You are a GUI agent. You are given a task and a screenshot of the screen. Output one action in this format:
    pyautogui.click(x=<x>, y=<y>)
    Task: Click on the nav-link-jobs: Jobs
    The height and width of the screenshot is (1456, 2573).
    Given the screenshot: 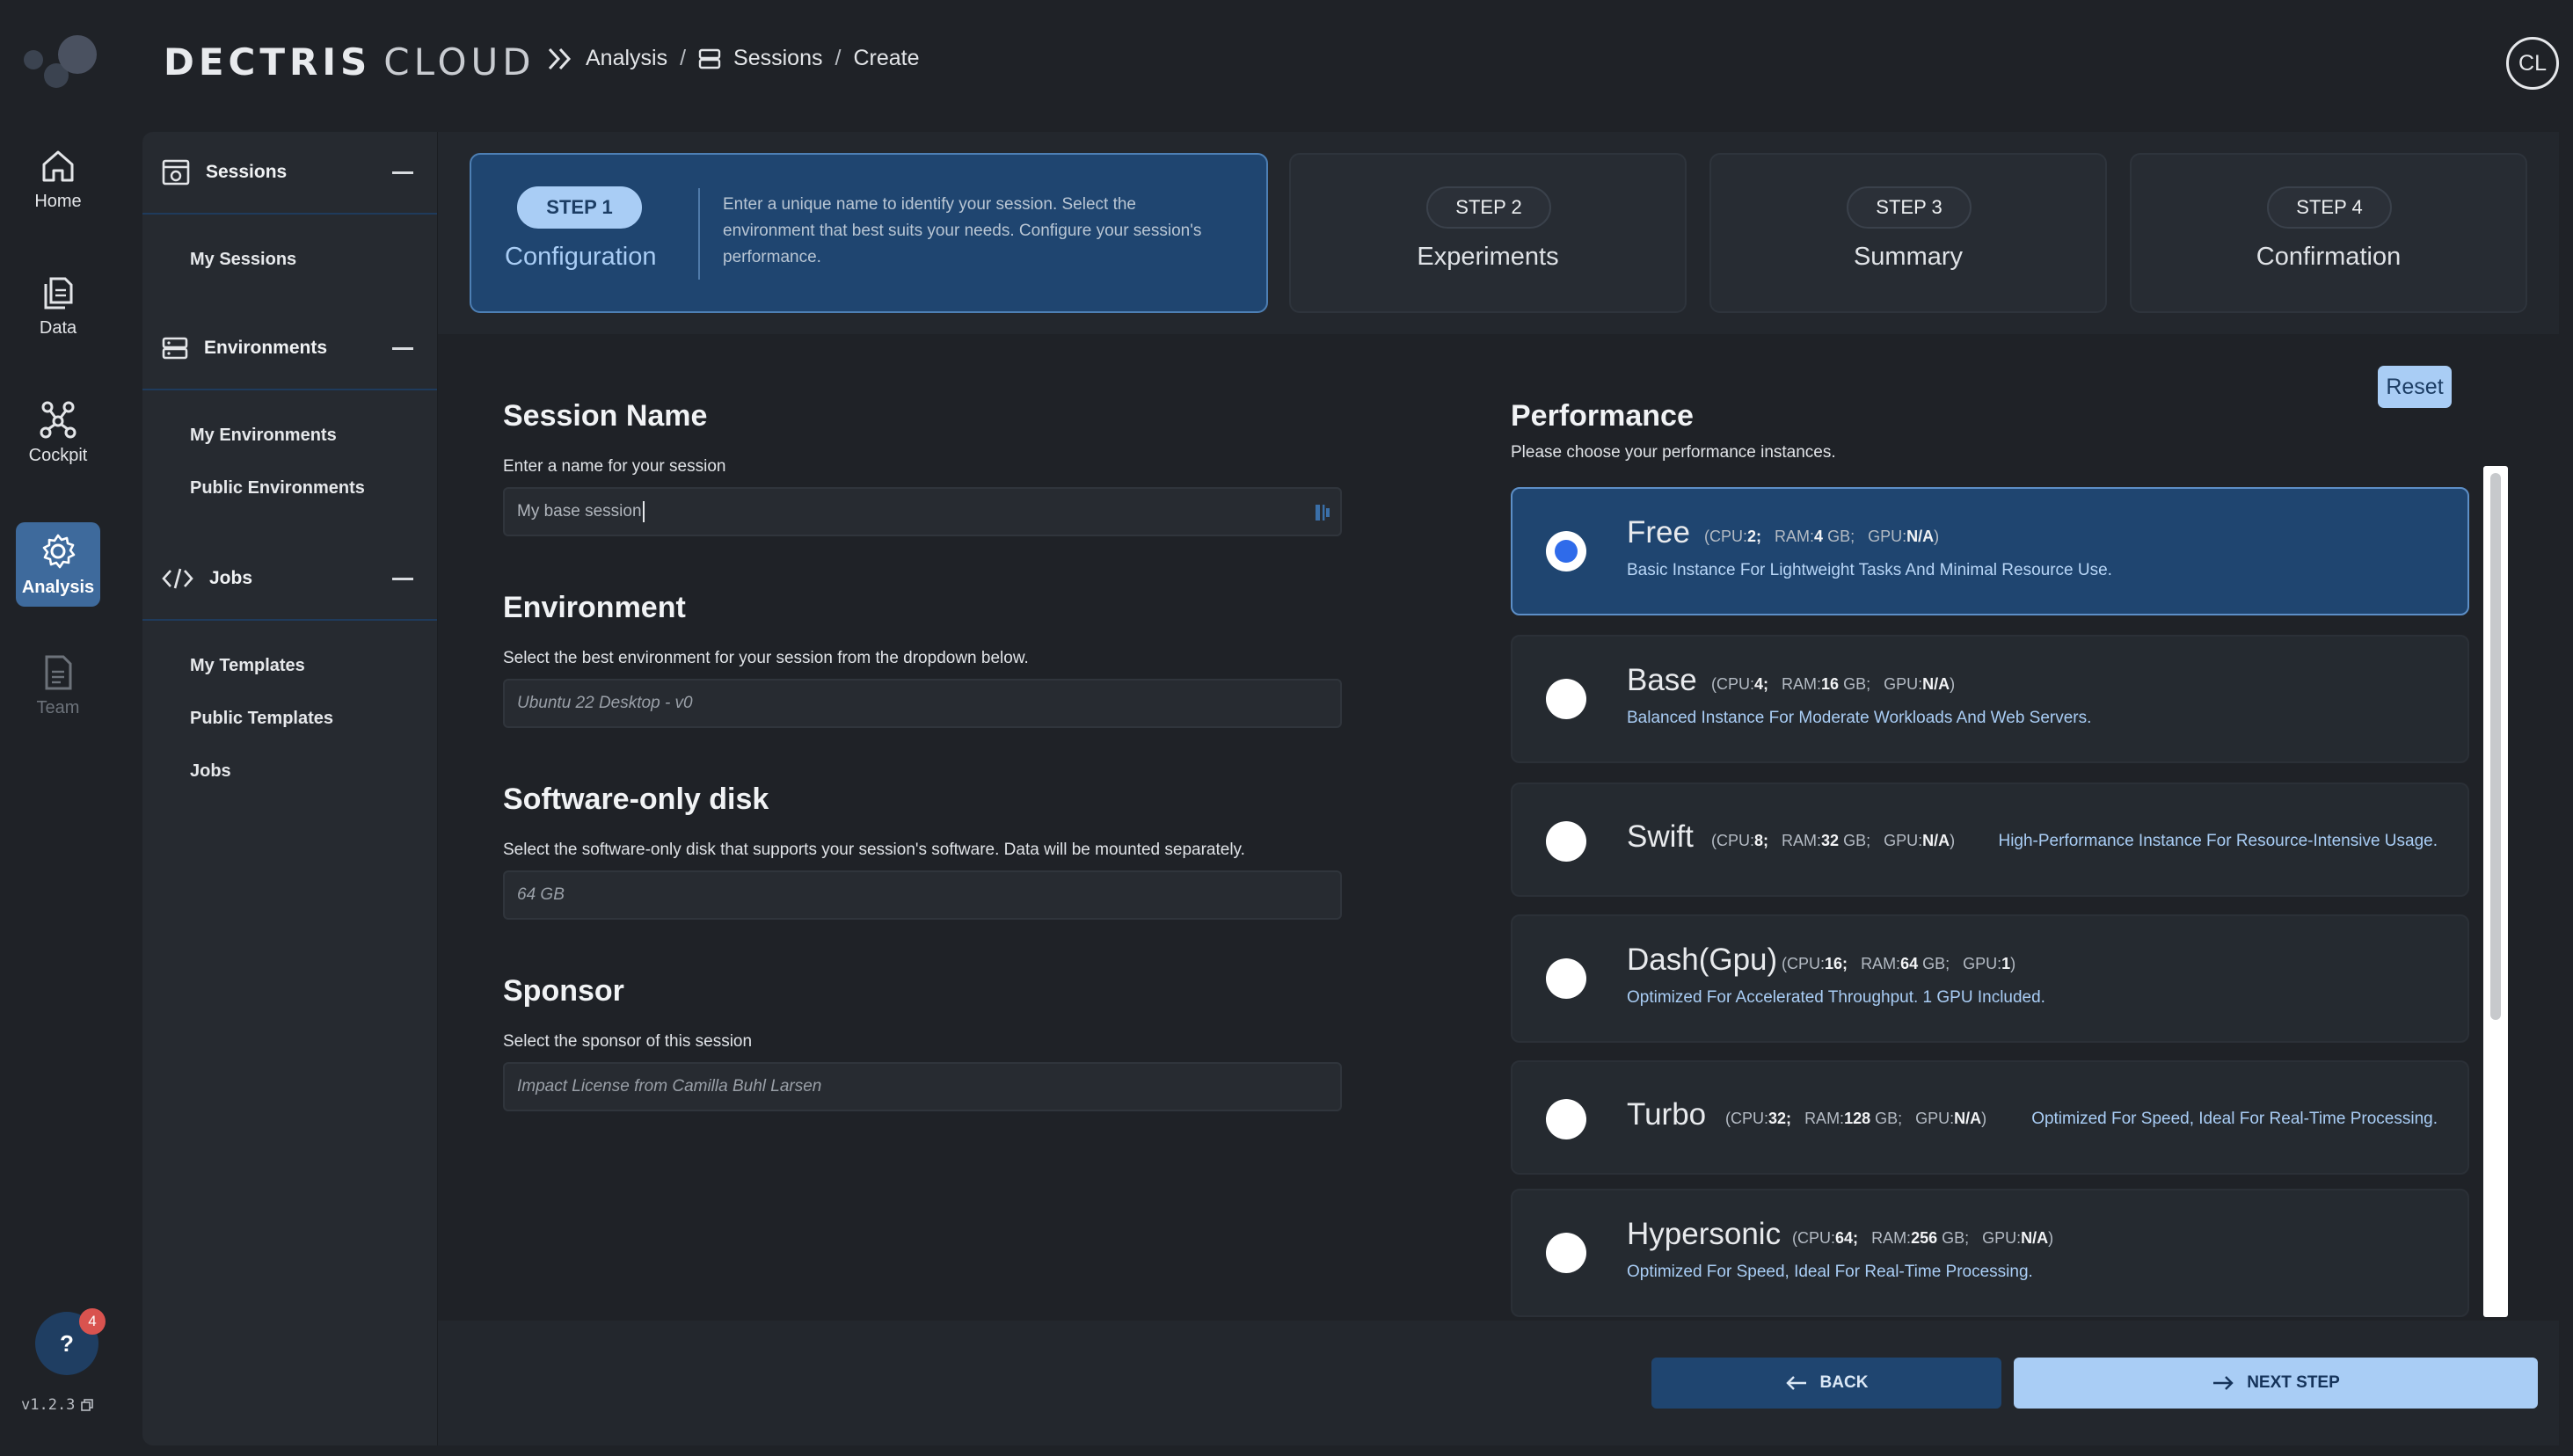 What is the action you would take?
    pyautogui.click(x=211, y=771)
    